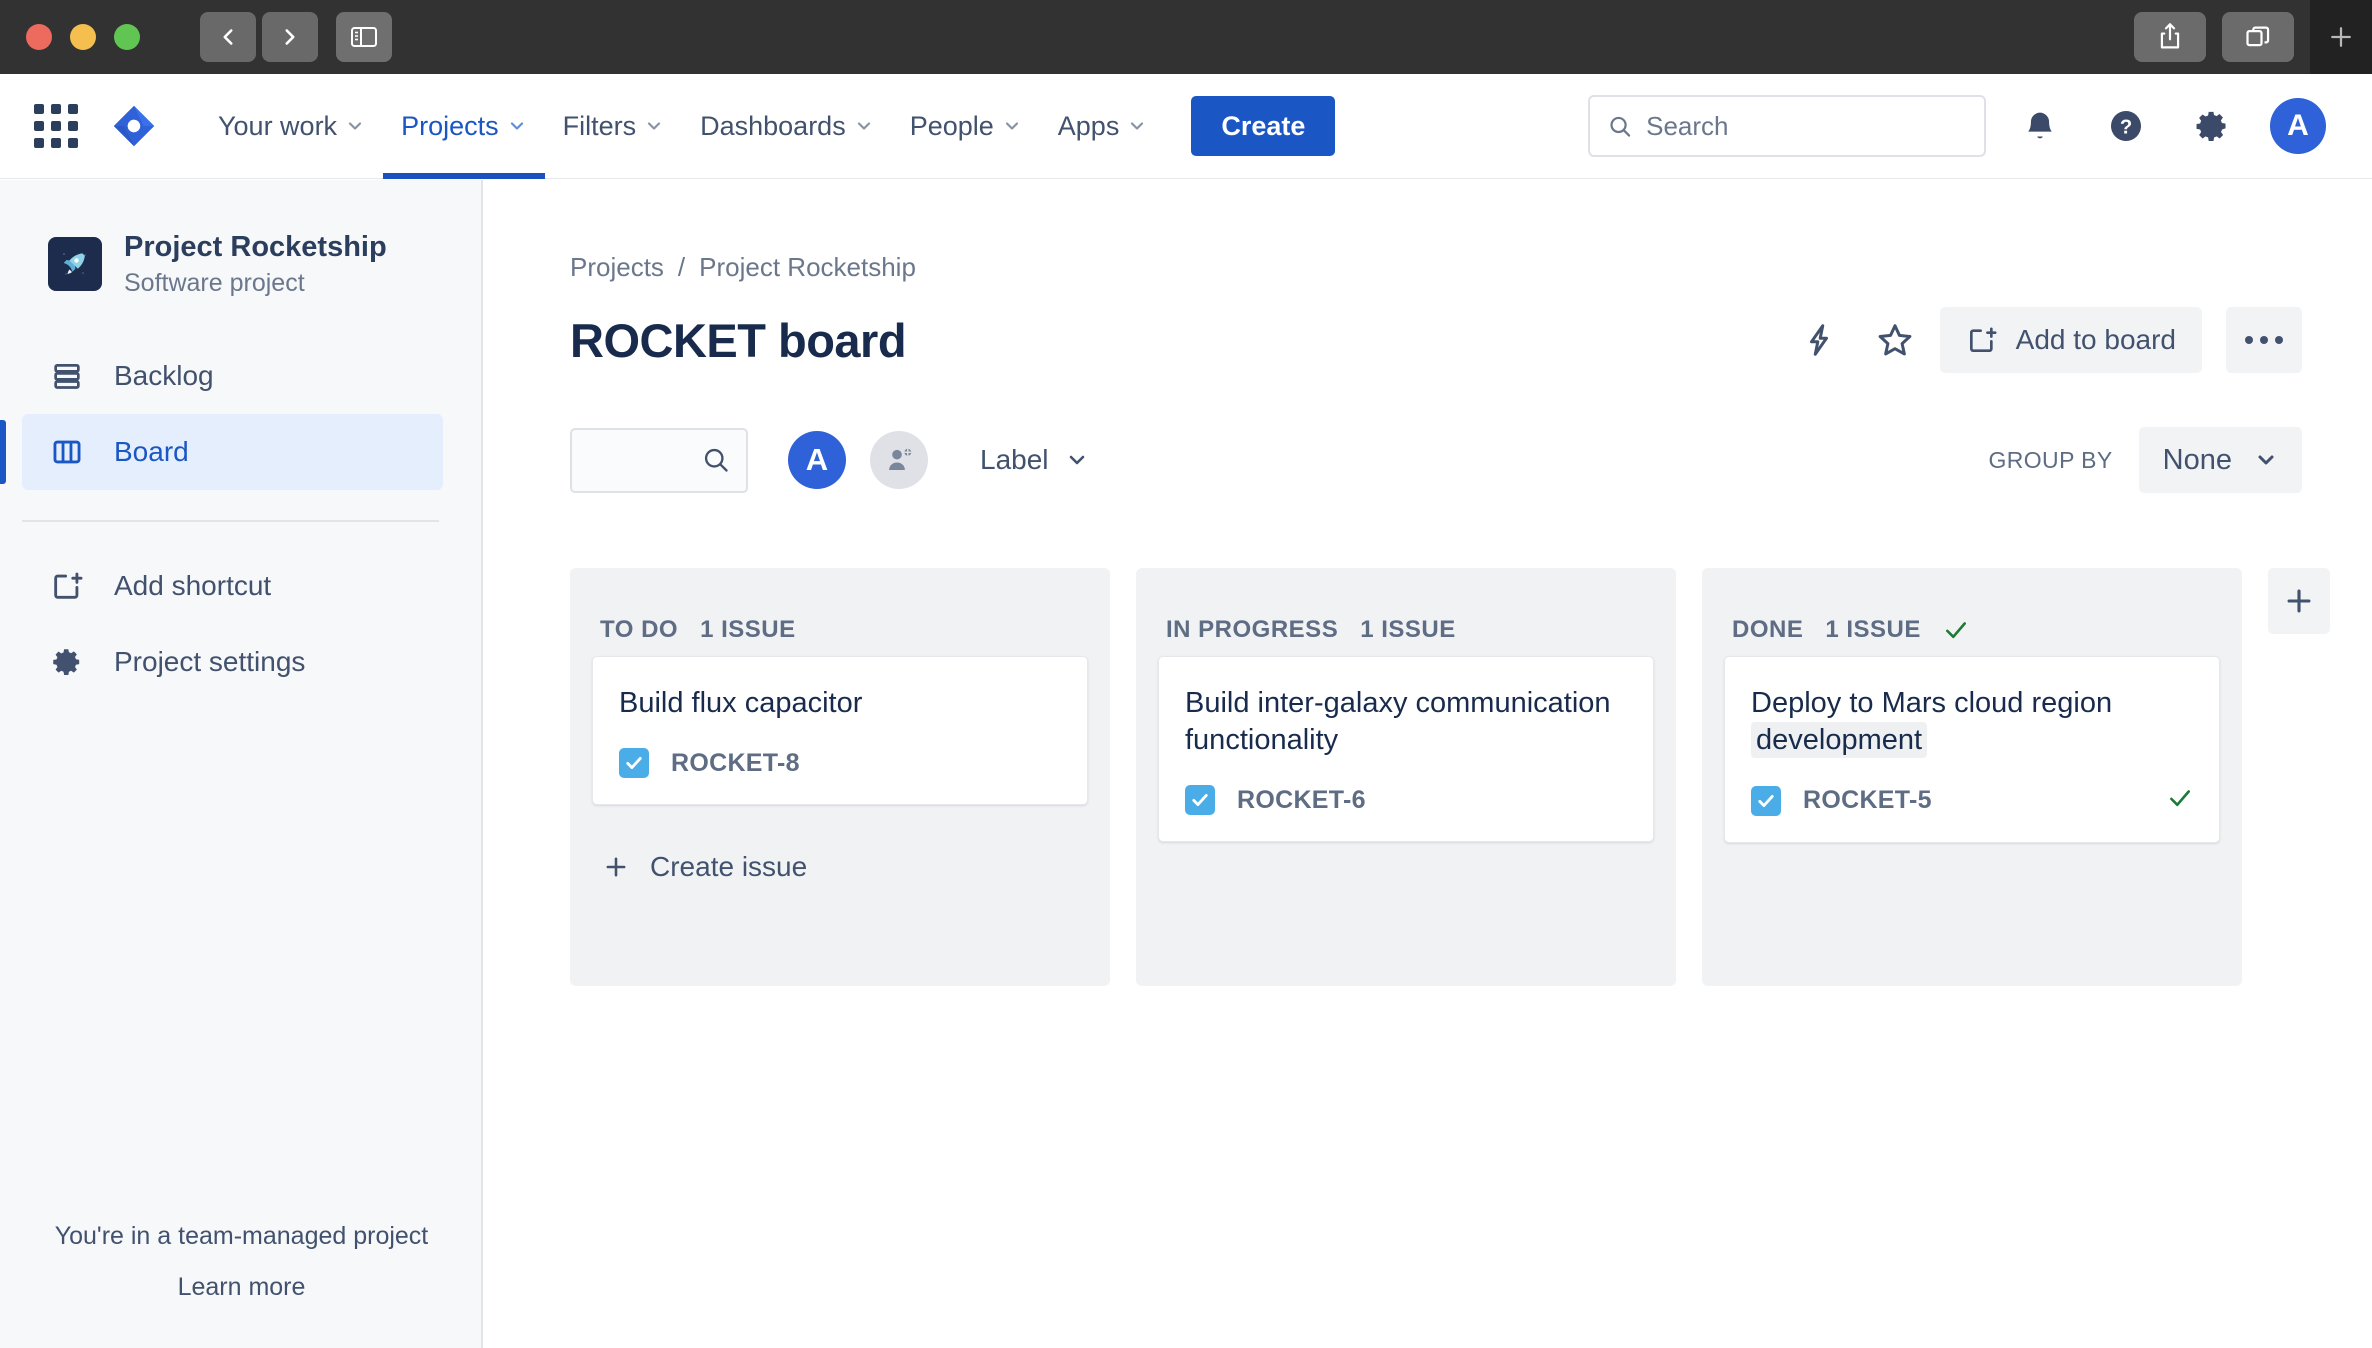 The image size is (2372, 1348). What do you see at coordinates (134, 126) in the screenshot?
I see `jira-logo-icon` at bounding box center [134, 126].